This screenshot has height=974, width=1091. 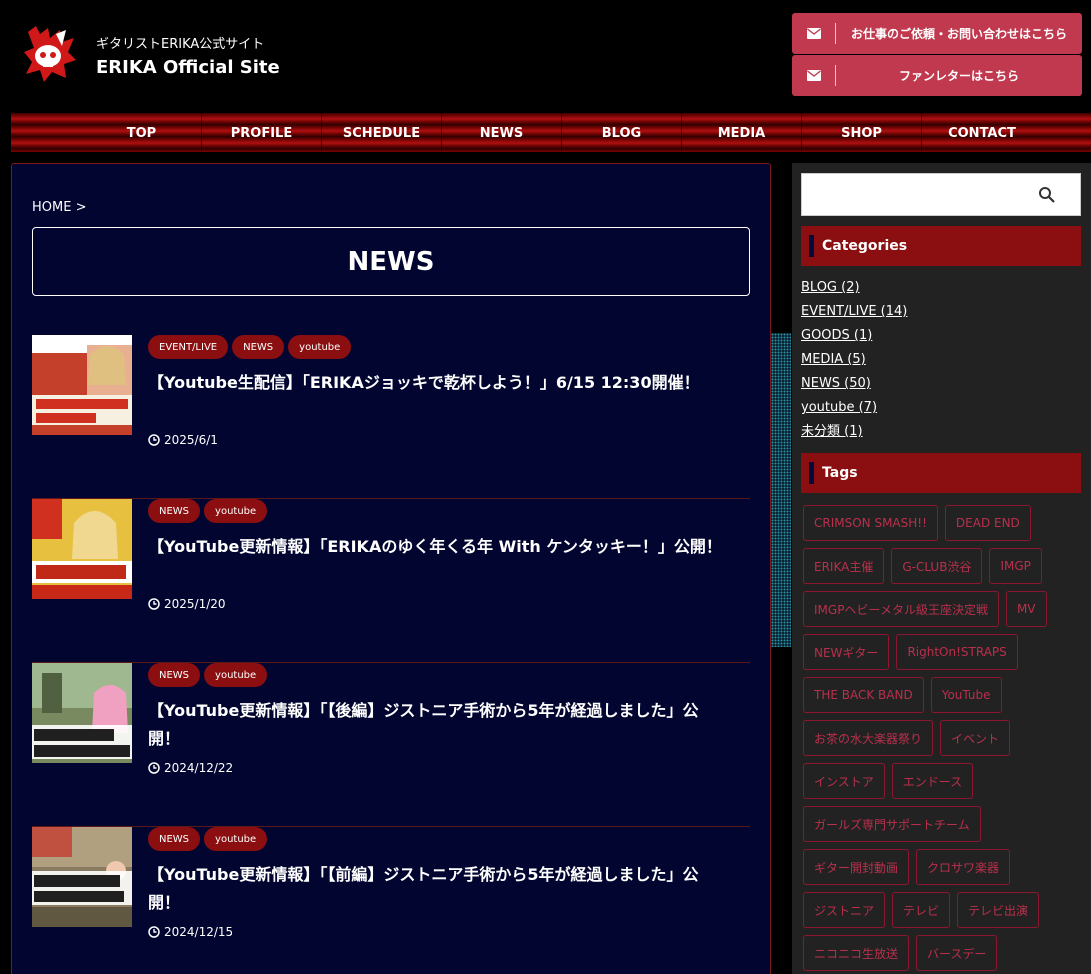 I want to click on tag-link: CRIMSON SMASH!!, so click(x=870, y=523).